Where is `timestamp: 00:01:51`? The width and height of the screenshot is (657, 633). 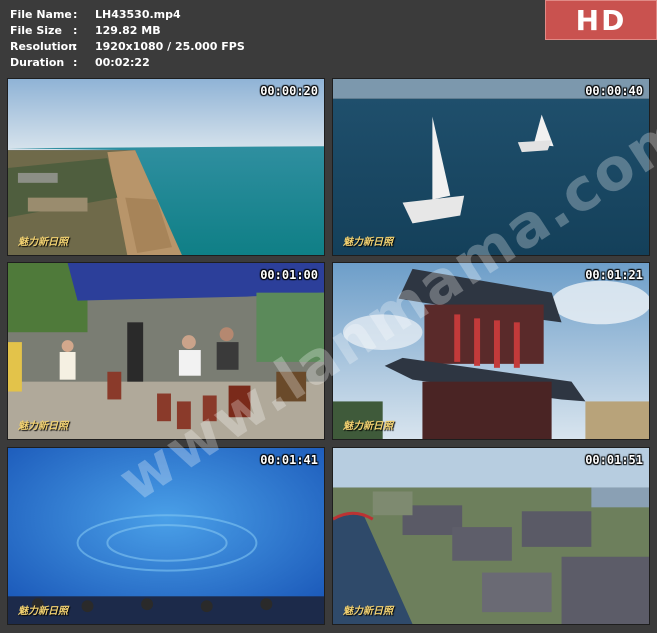 timestamp: 00:01:51 is located at coordinates (614, 460).